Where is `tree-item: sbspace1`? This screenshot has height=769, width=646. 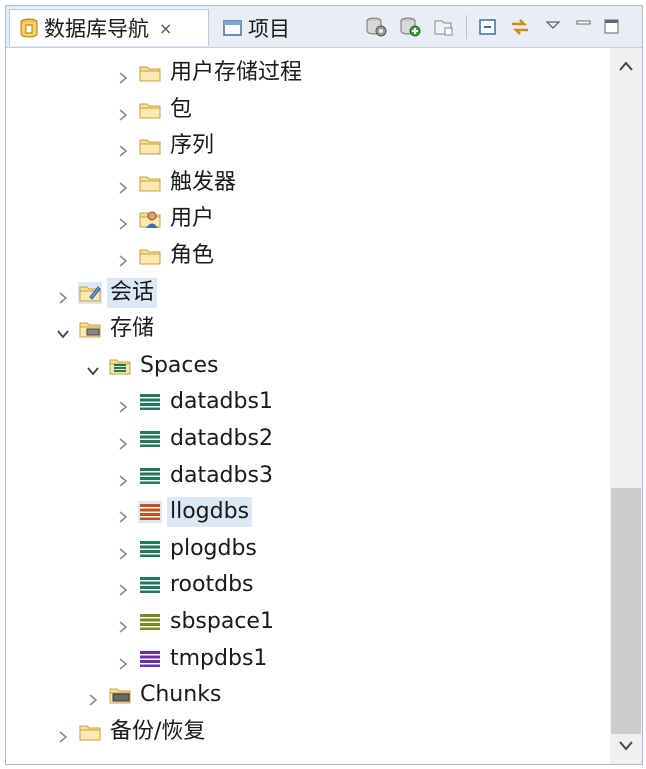 tree-item: sbspace1 is located at coordinates (286, 622).